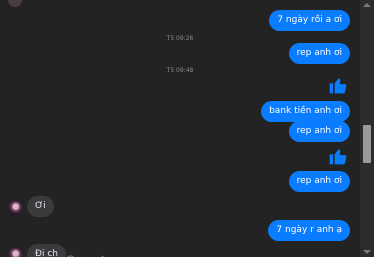  I want to click on message-outgoing: 7 ngày r anh ạ, so click(309, 230).